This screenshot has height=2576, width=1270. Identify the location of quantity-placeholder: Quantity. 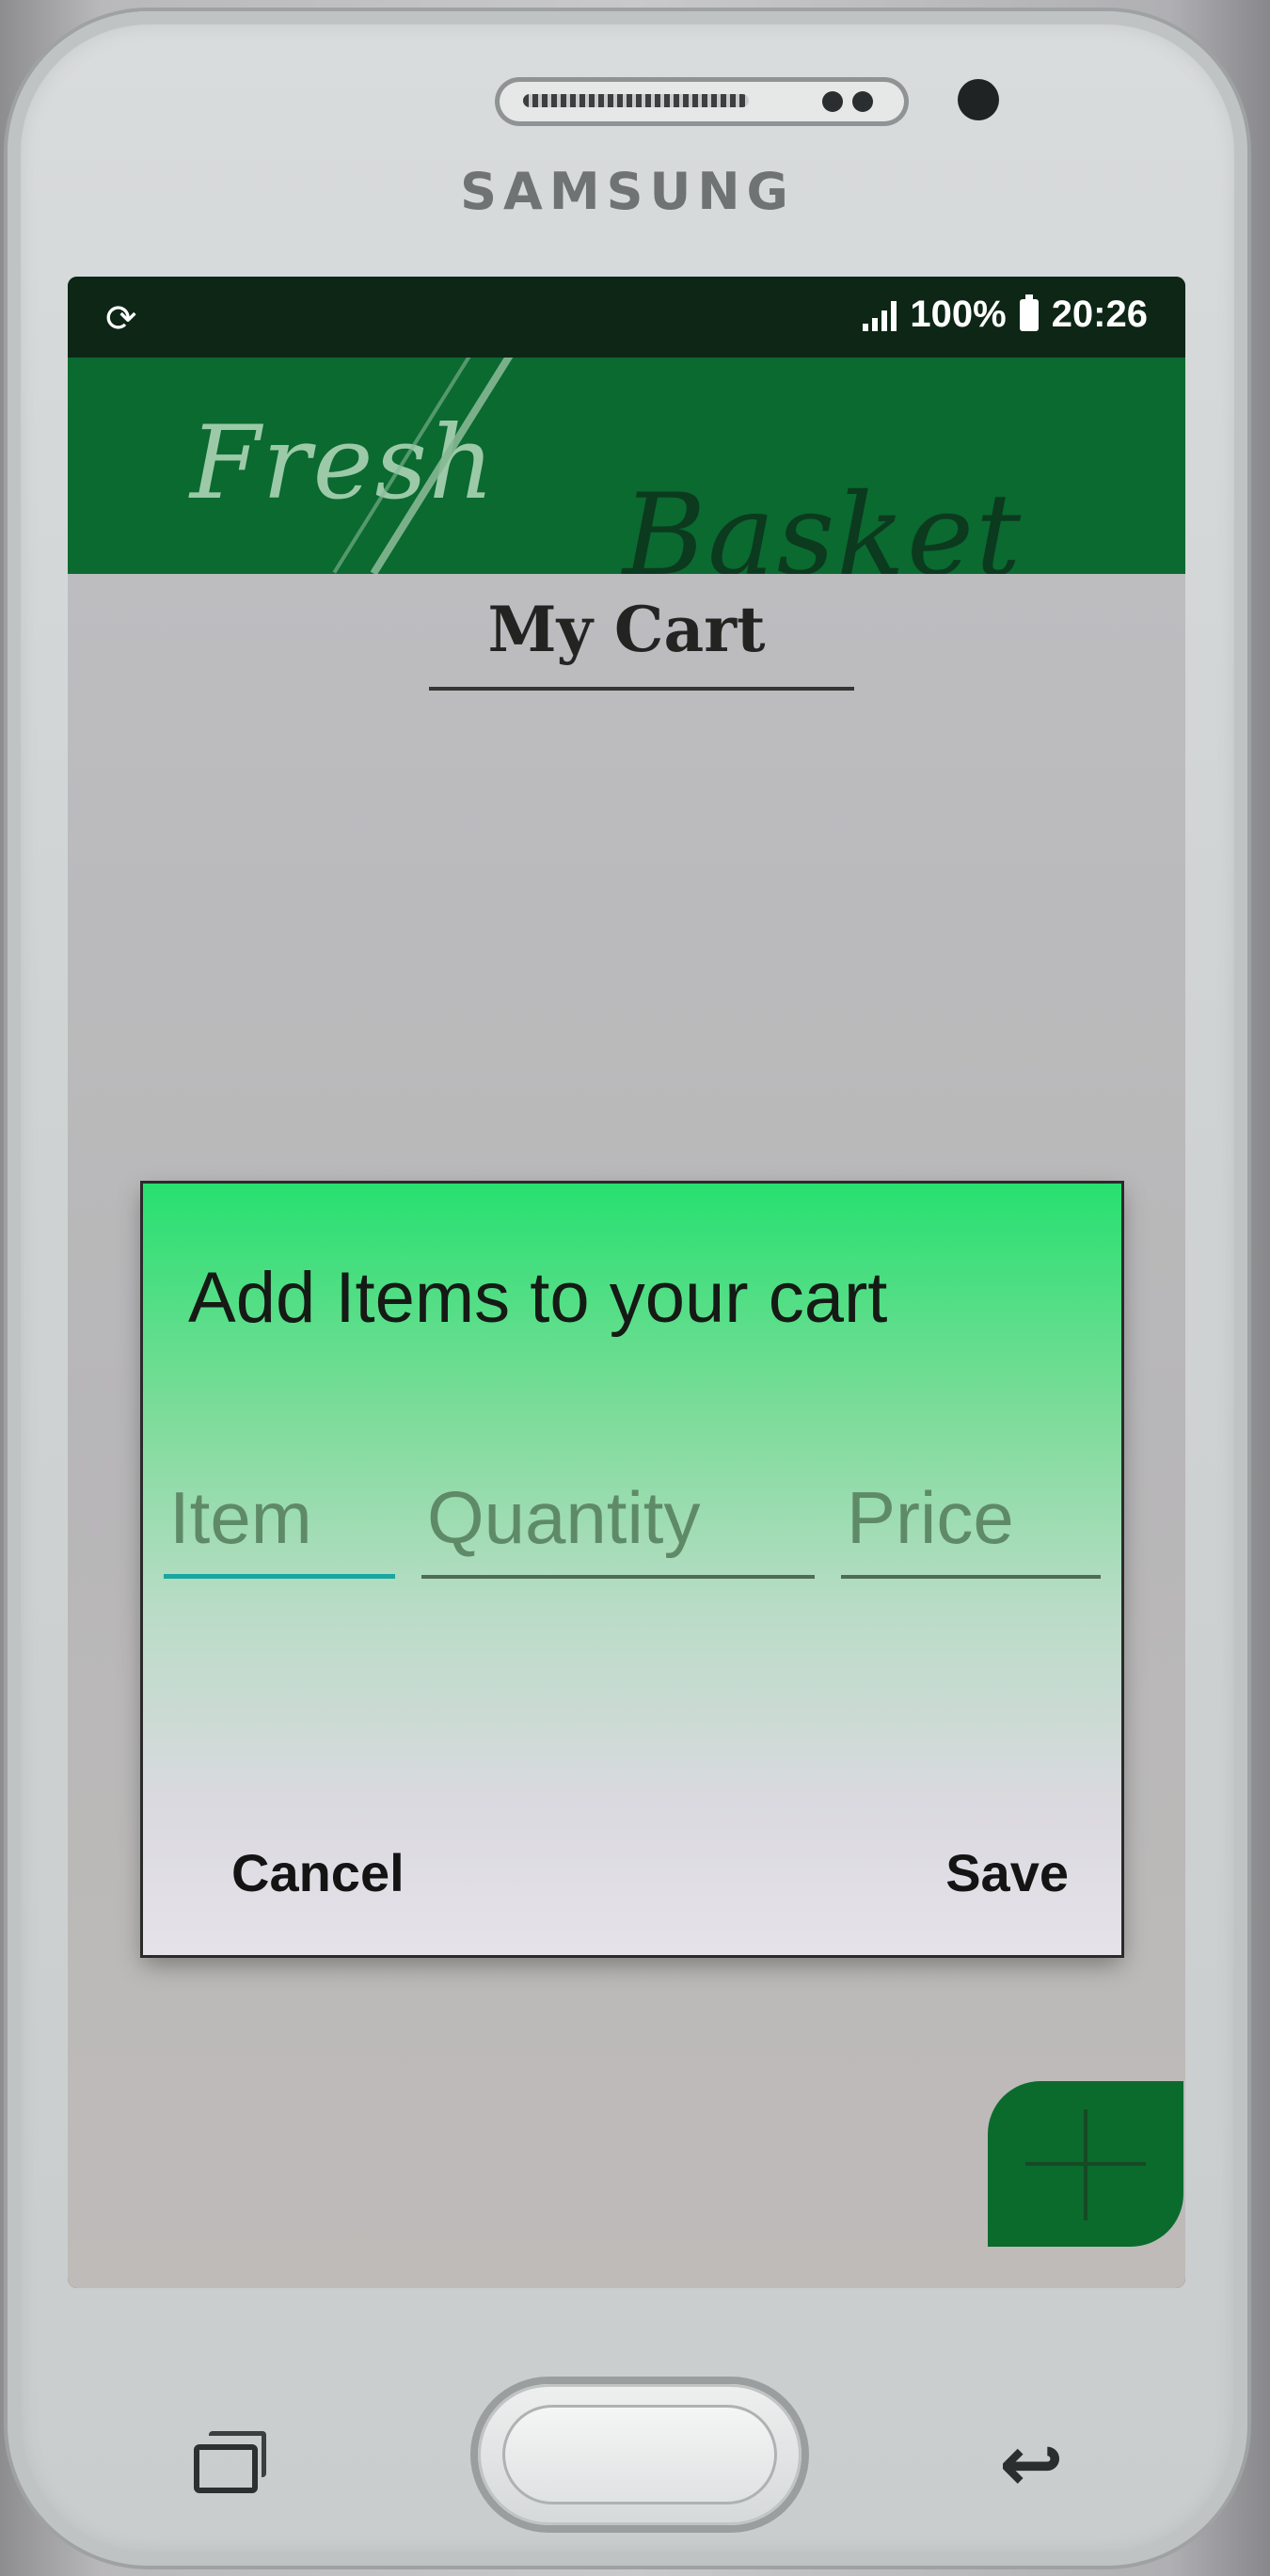
(564, 1517).